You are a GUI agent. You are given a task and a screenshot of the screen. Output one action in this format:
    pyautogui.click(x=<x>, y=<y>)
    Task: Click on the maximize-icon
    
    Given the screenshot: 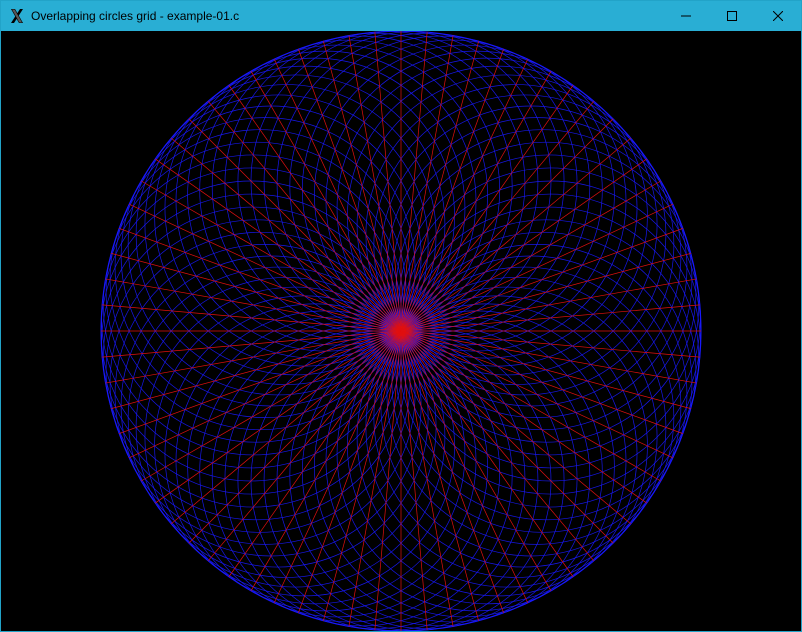 What is the action you would take?
    pyautogui.click(x=732, y=16)
    